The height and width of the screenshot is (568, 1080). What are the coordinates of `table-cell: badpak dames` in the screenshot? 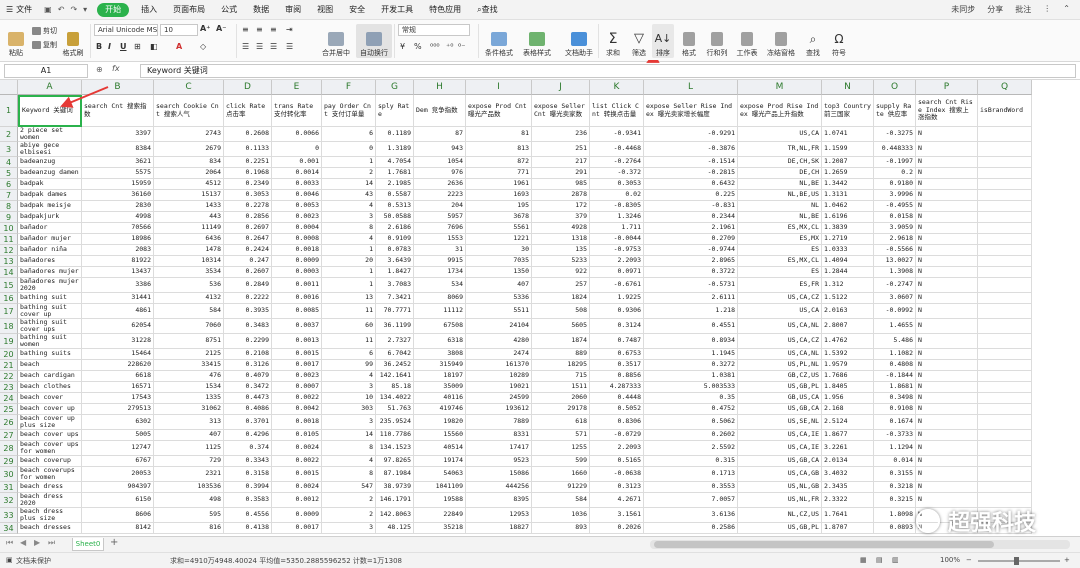 It's located at (50, 195).